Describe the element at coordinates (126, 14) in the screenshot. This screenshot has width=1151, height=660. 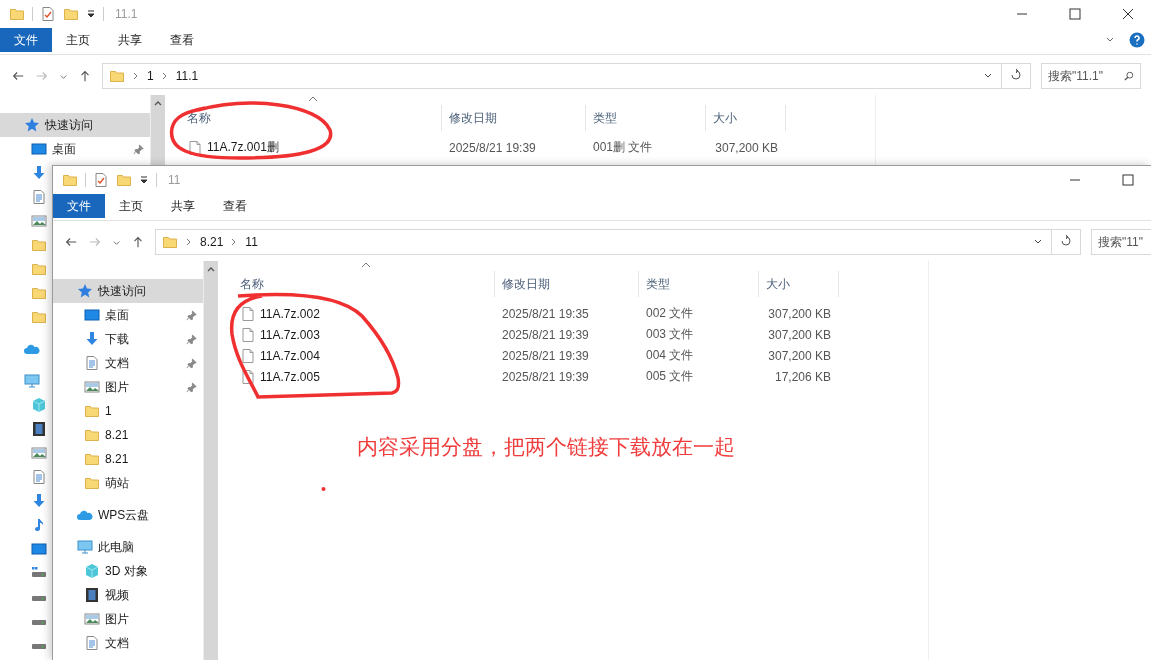
I see `window-title: 11.1` at that location.